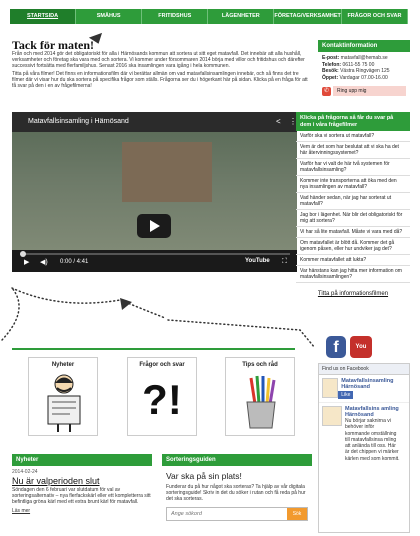 The width and height of the screenshot is (420, 536). I want to click on video-controls: ▶ ◀) 0:00 / 4:41 YouTube ⛶, so click(154, 261).